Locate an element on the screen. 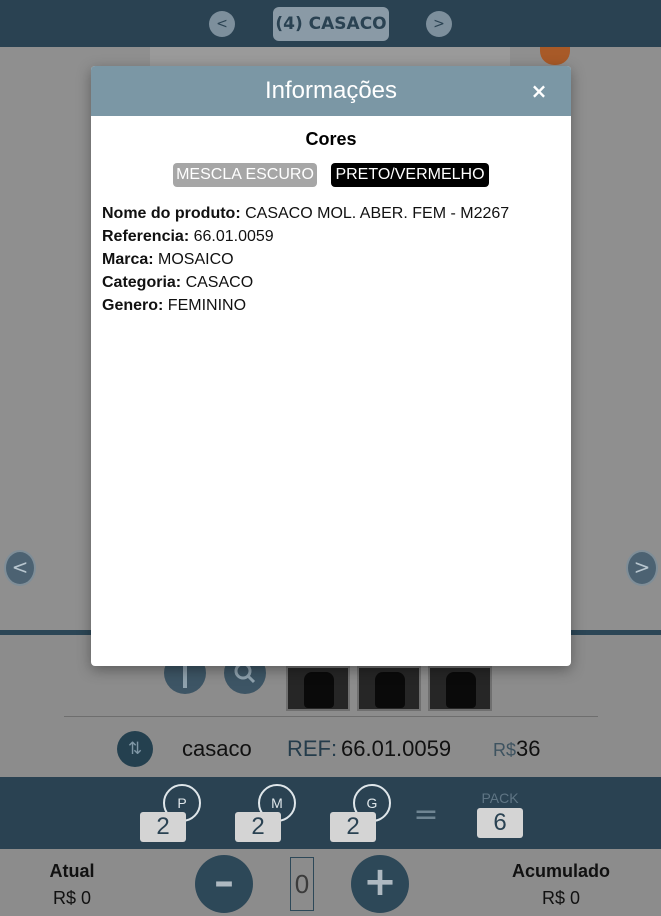  detail-label: Marca: is located at coordinates (128, 259).